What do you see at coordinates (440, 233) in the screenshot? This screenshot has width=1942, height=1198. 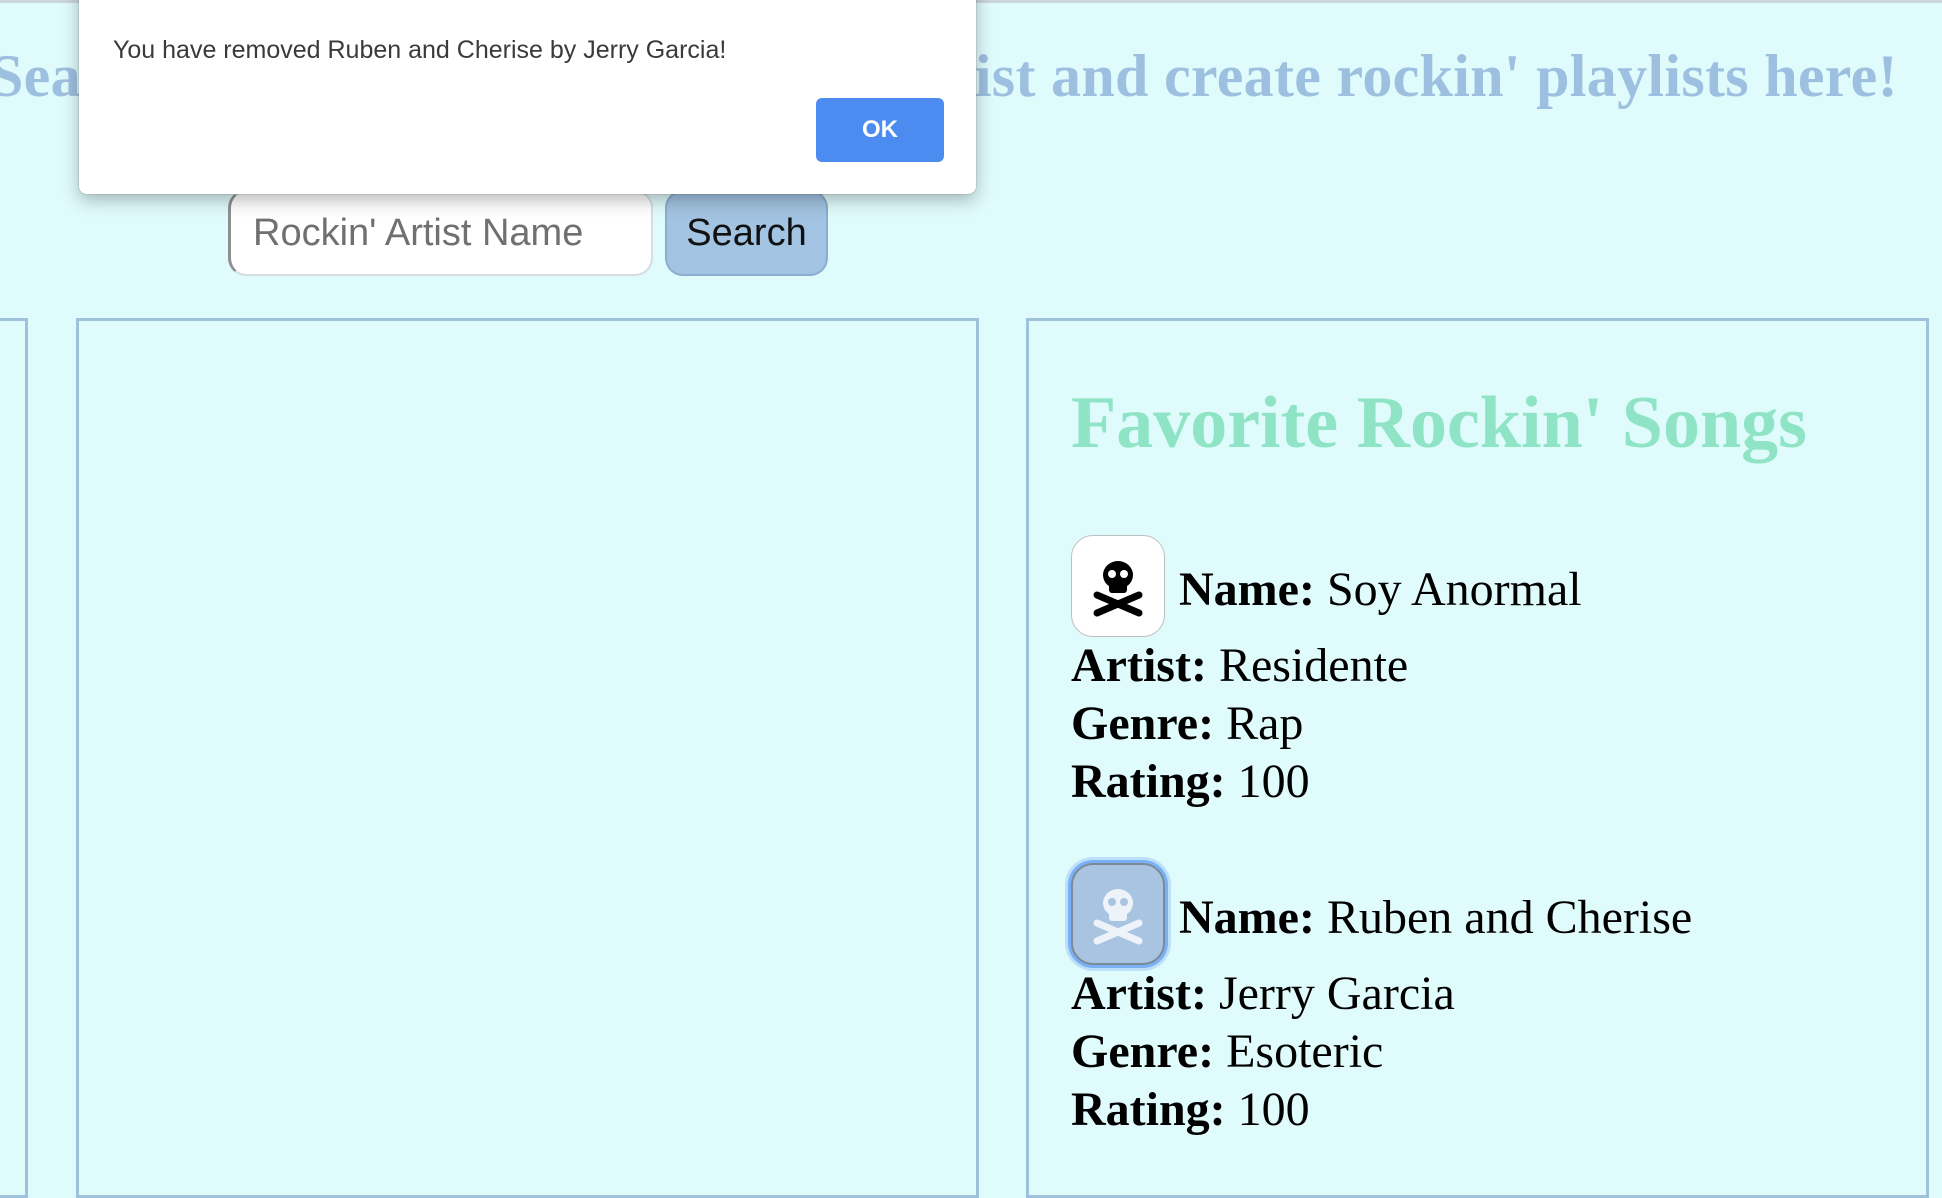 I see `artist-search-input` at bounding box center [440, 233].